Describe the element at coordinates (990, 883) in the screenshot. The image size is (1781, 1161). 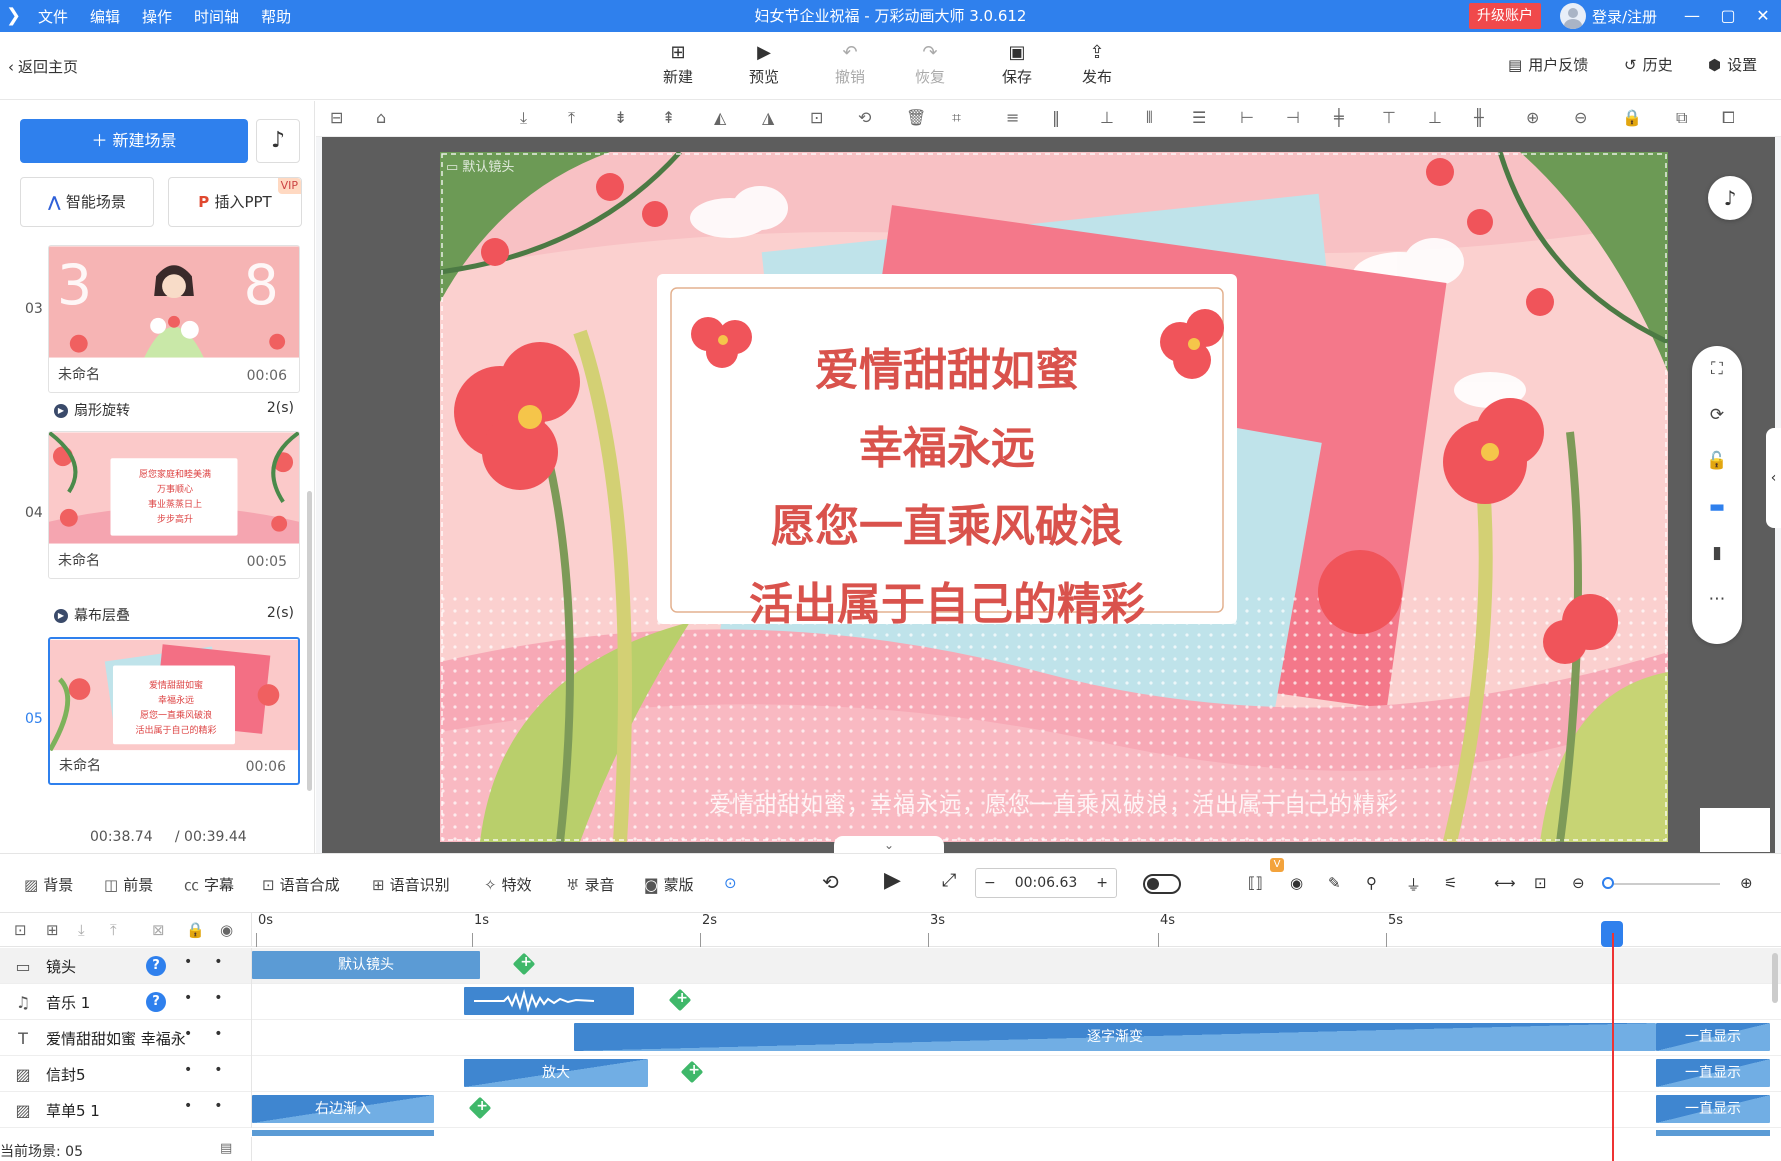
I see `minus-icon: −` at that location.